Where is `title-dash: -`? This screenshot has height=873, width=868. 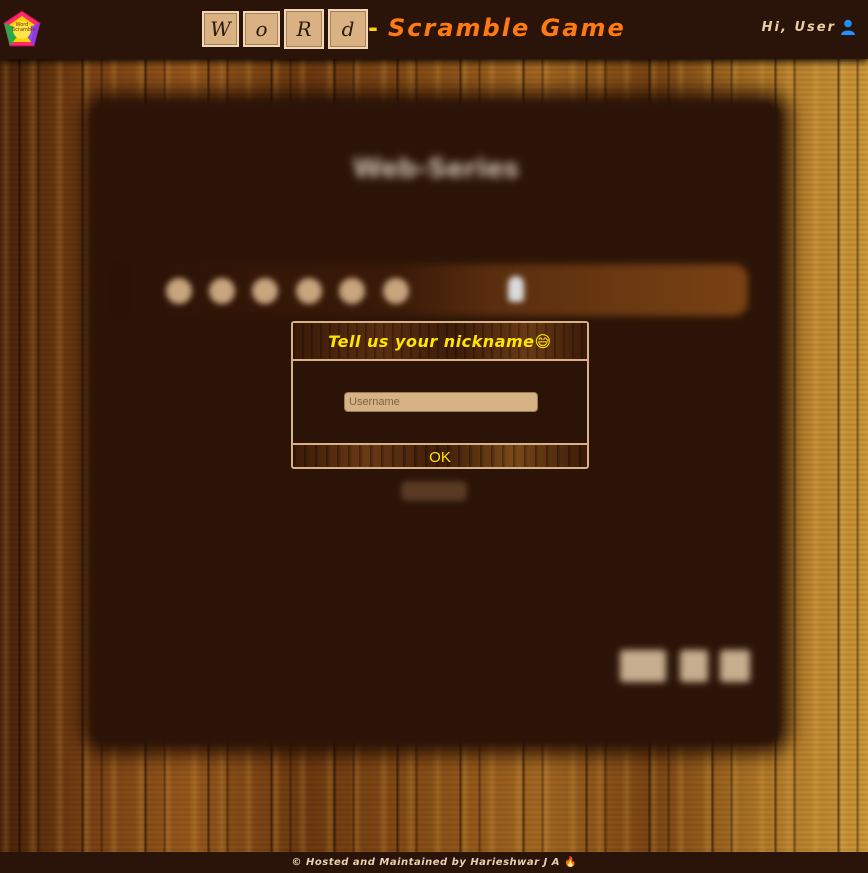 title-dash: - is located at coordinates (373, 28).